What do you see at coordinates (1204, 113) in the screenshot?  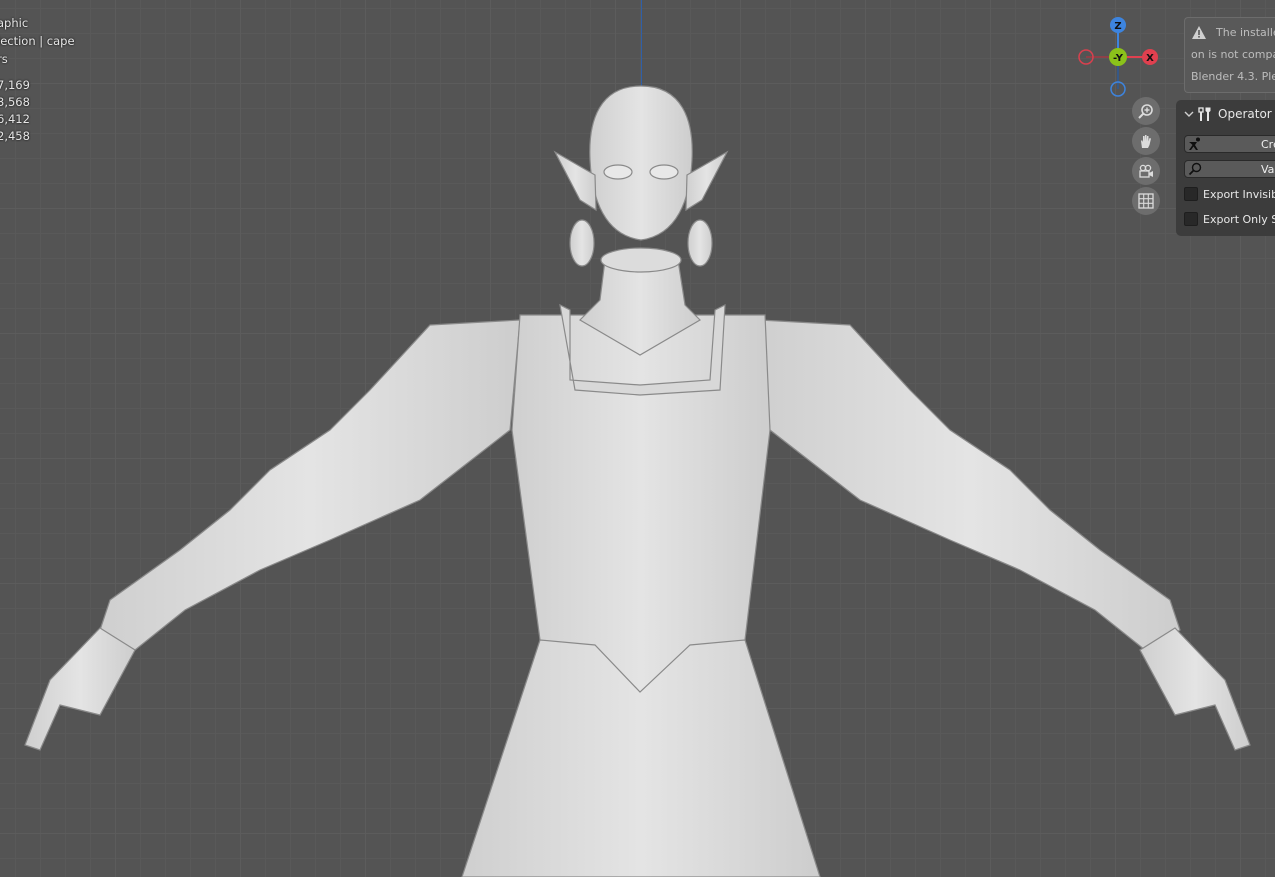 I see `wrench-screwdriver-icon` at bounding box center [1204, 113].